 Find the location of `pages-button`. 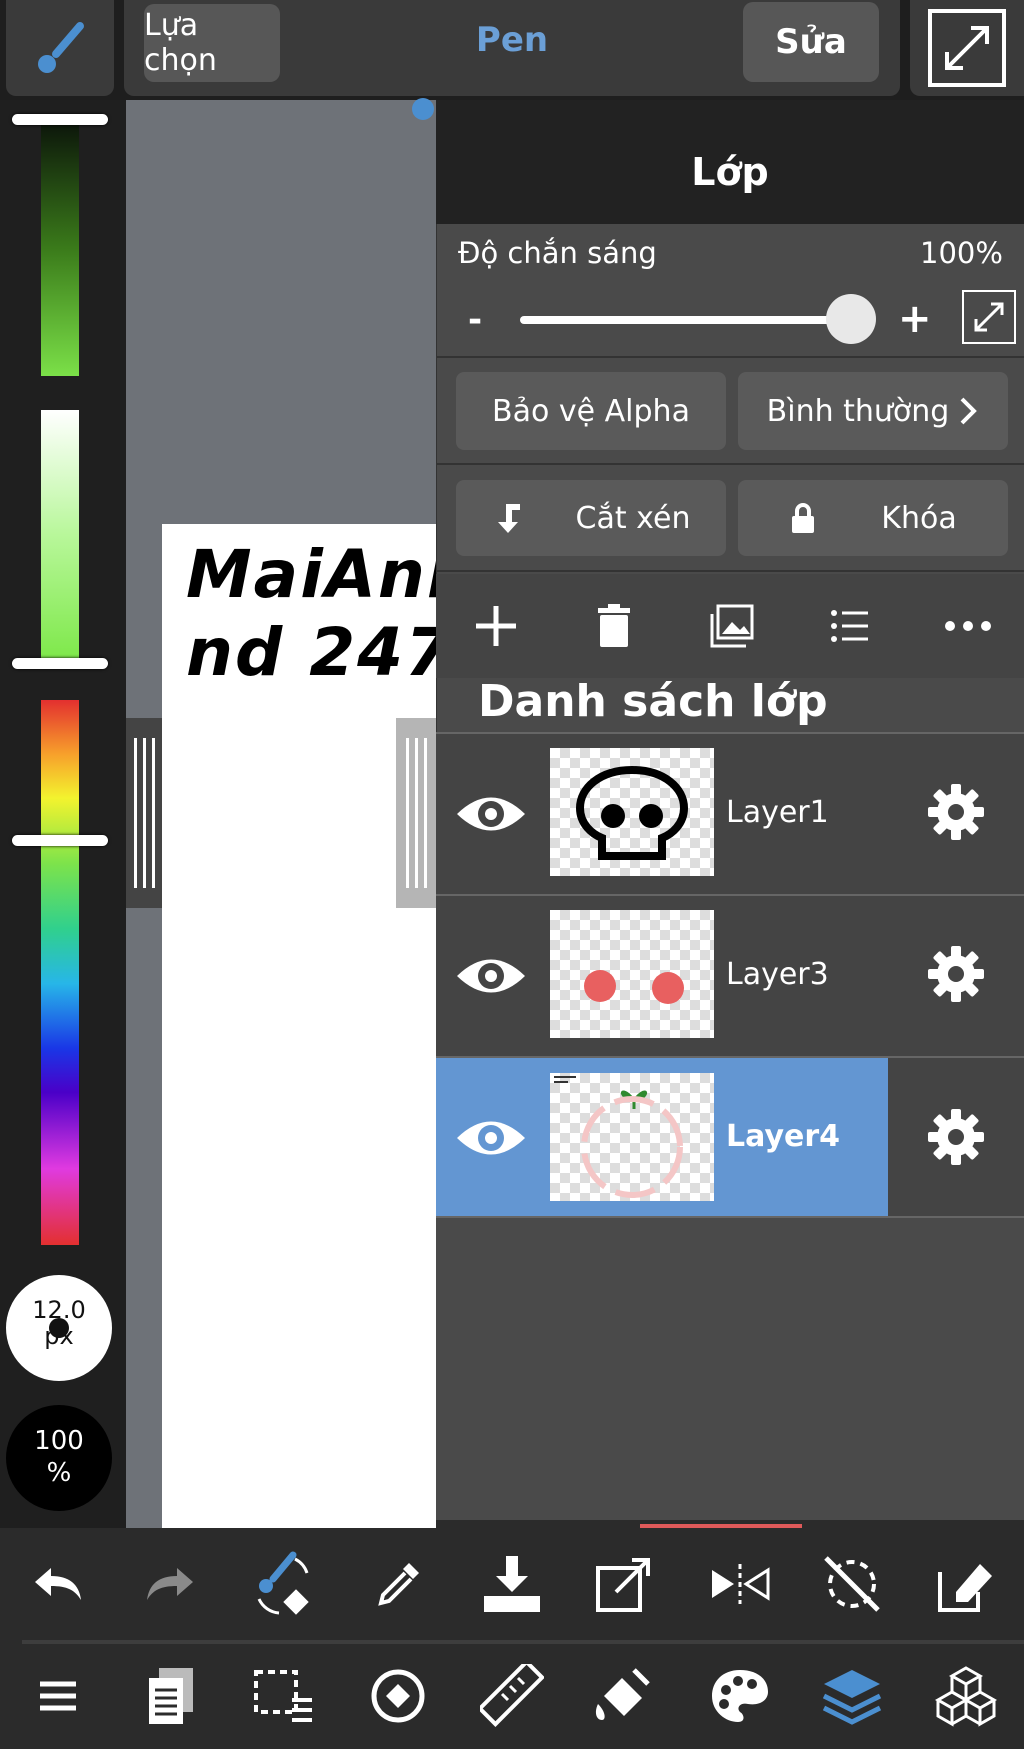

pages-button is located at coordinates (170, 1696).